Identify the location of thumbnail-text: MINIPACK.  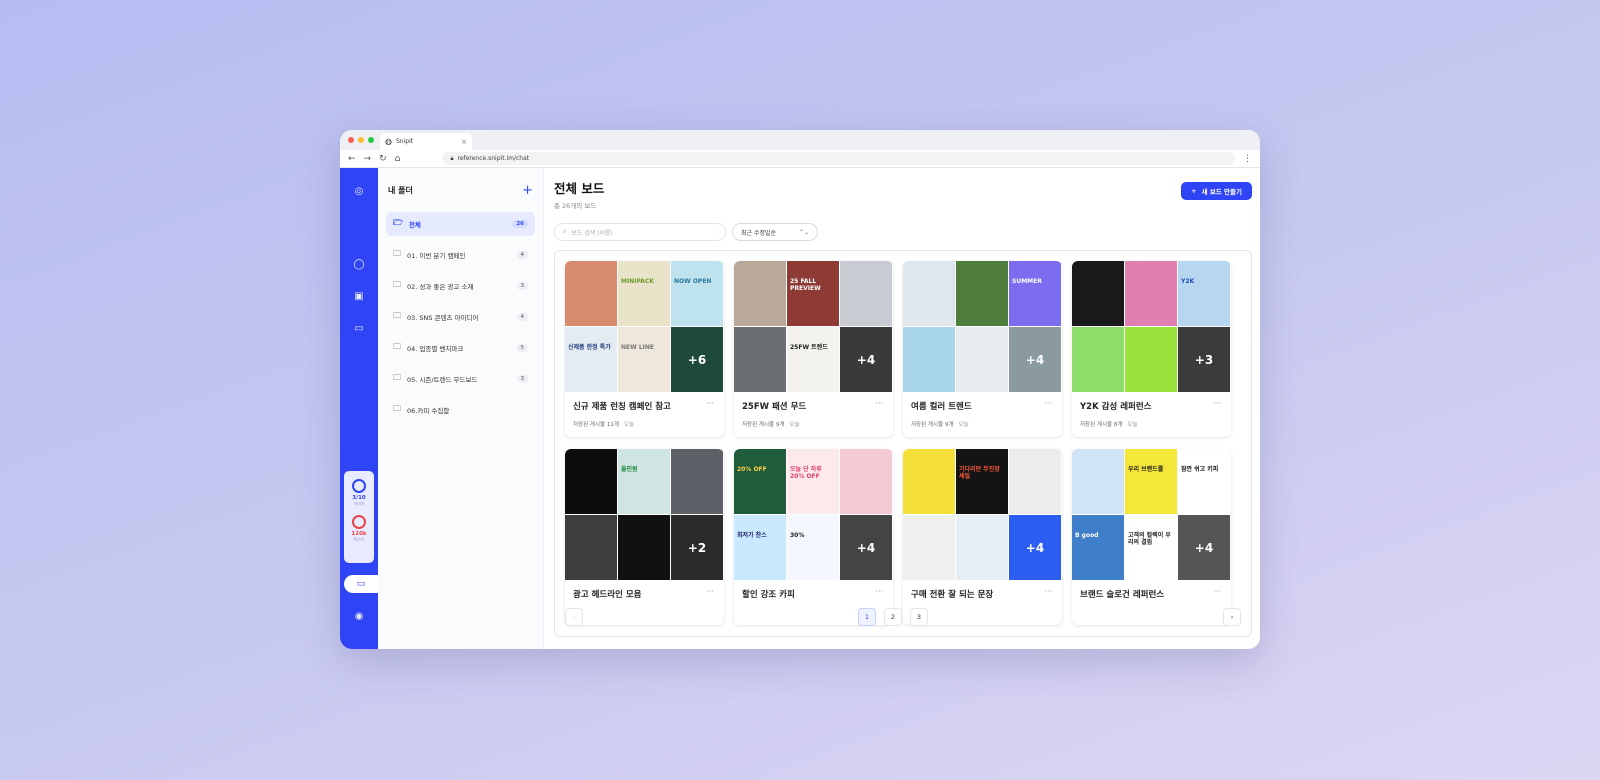
(637, 281).